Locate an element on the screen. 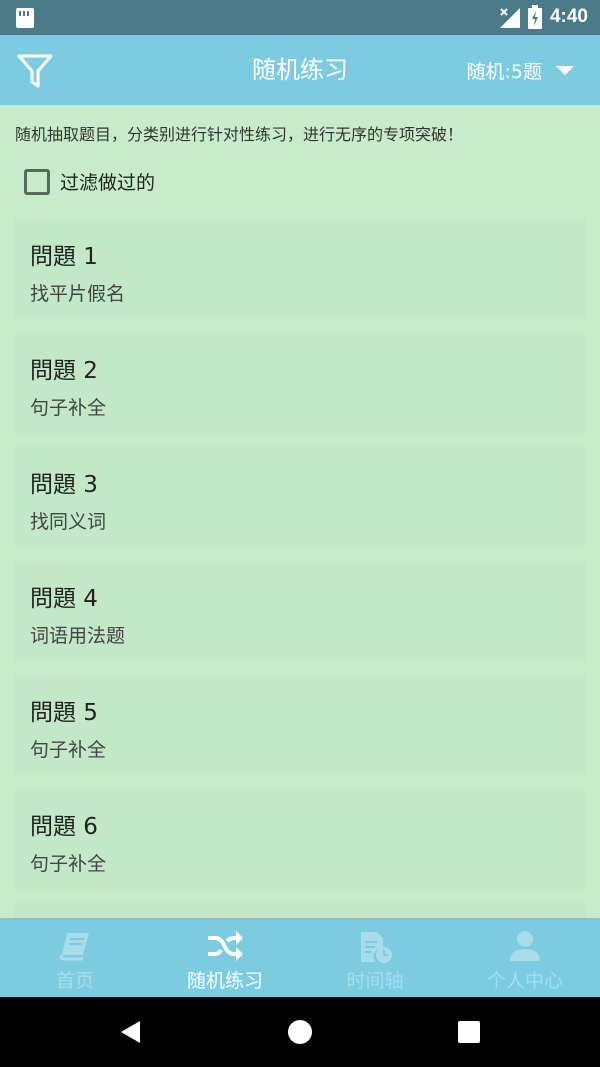  question-card-partial is located at coordinates (300, 910).